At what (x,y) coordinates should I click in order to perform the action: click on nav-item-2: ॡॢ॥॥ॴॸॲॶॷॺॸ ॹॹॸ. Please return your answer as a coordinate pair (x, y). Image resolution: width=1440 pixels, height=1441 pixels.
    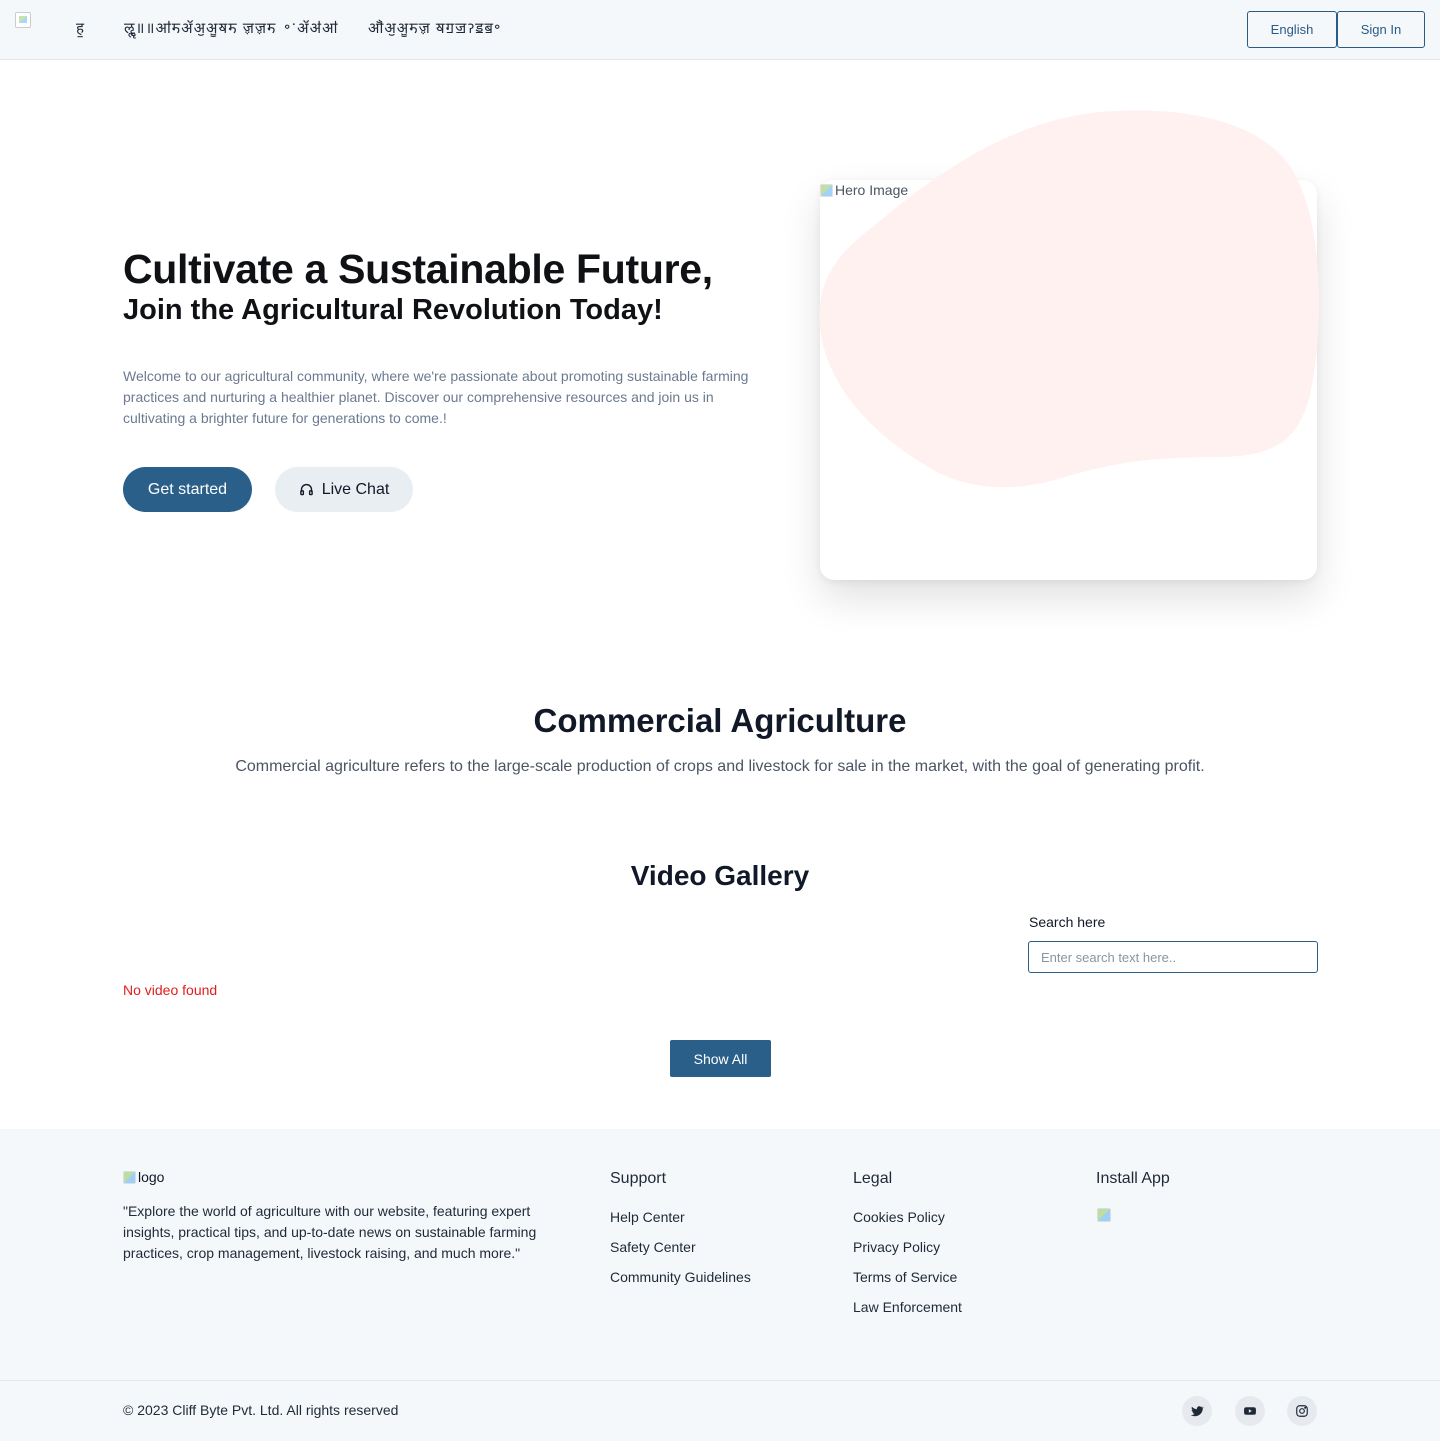
    Looking at the image, I should click on (200, 29).